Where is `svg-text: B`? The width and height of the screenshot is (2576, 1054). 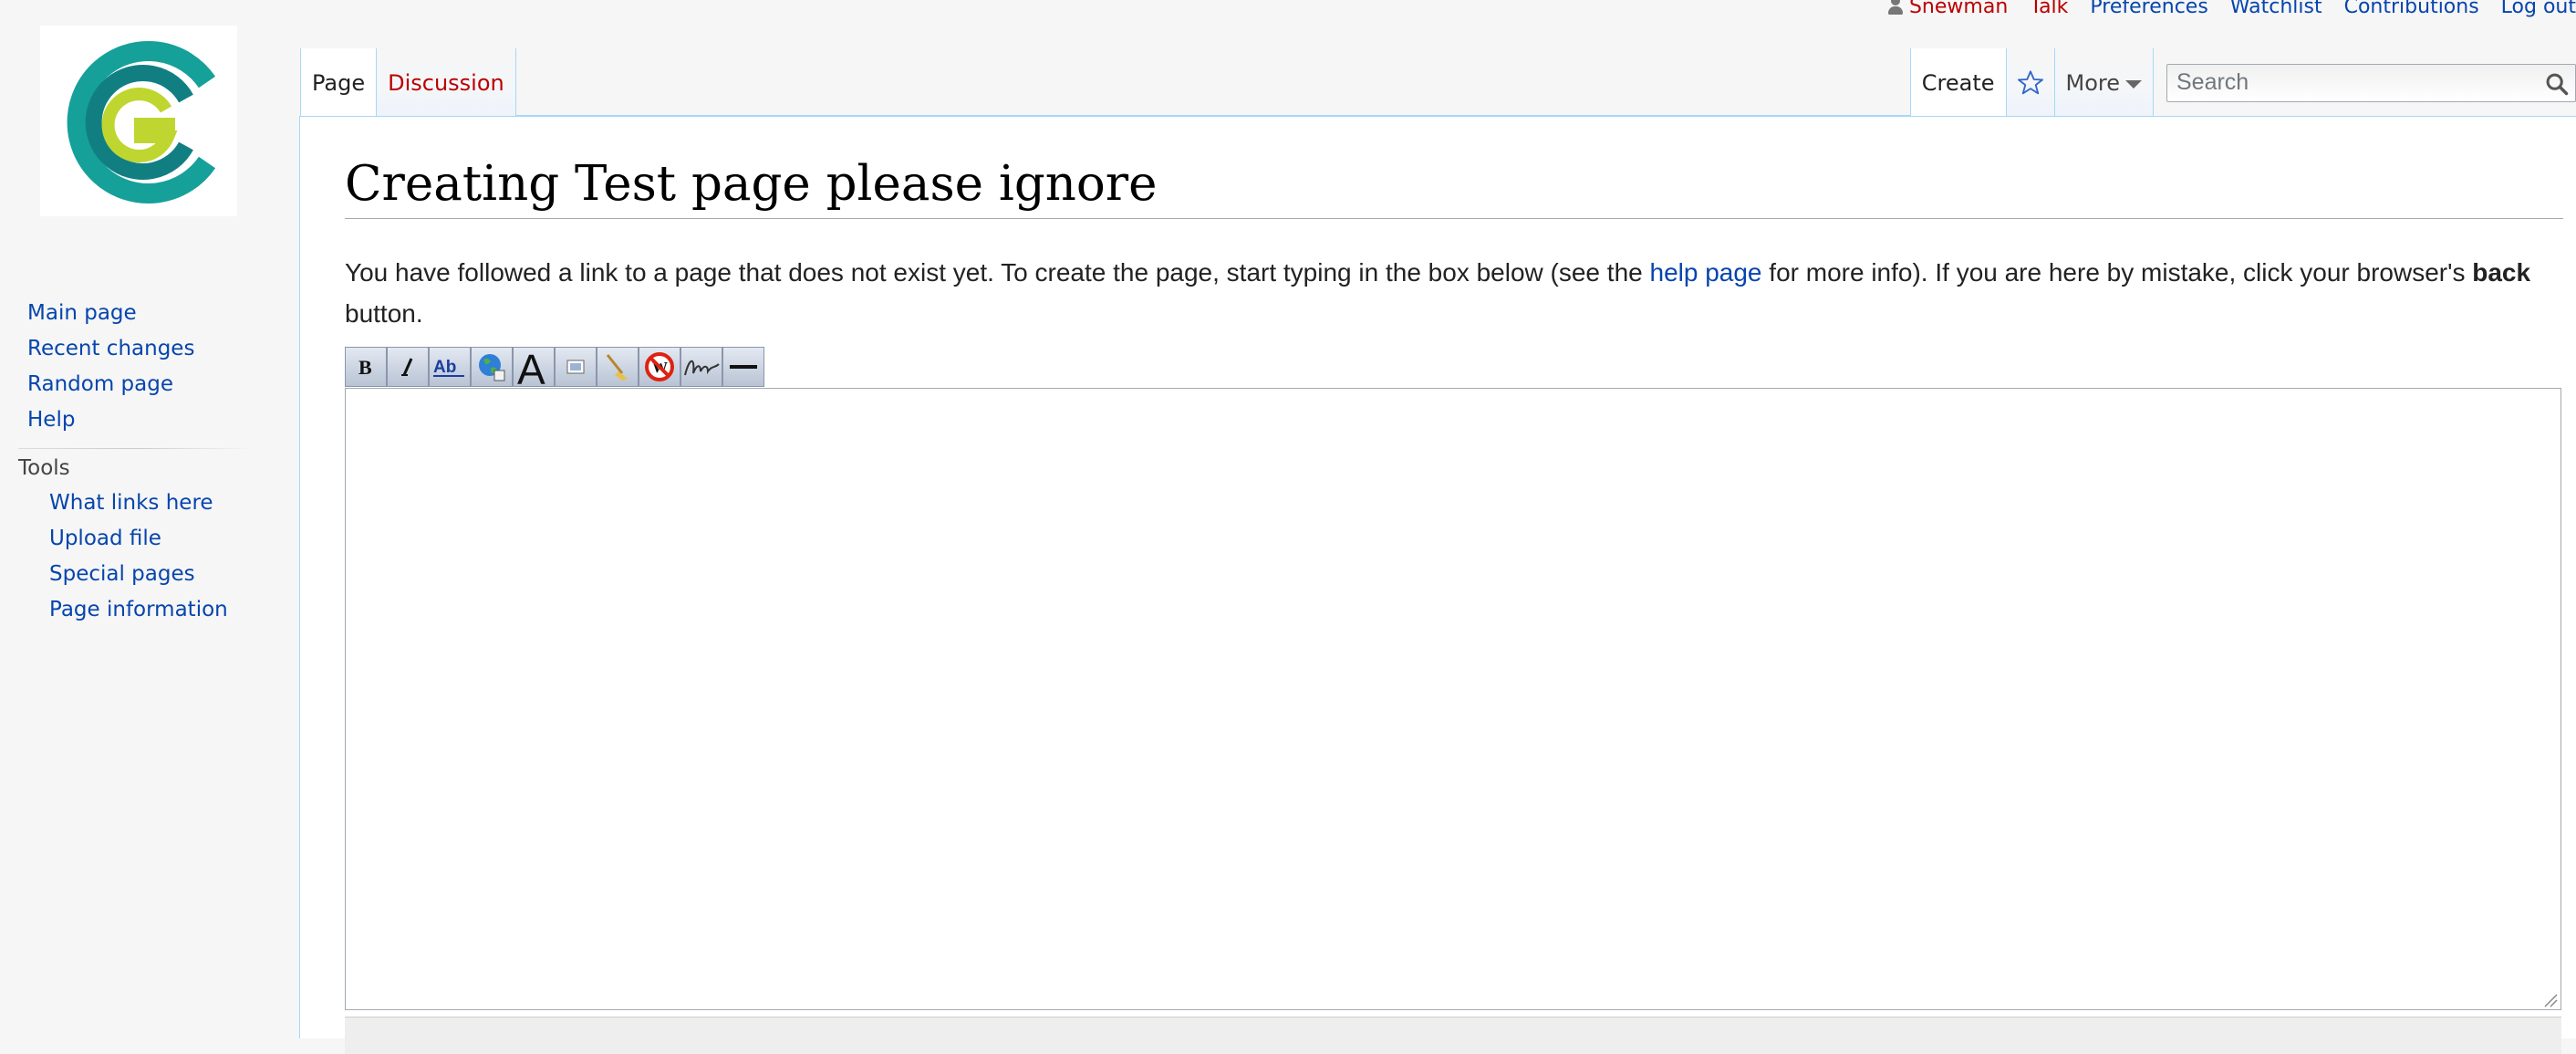 svg-text: B is located at coordinates (365, 368).